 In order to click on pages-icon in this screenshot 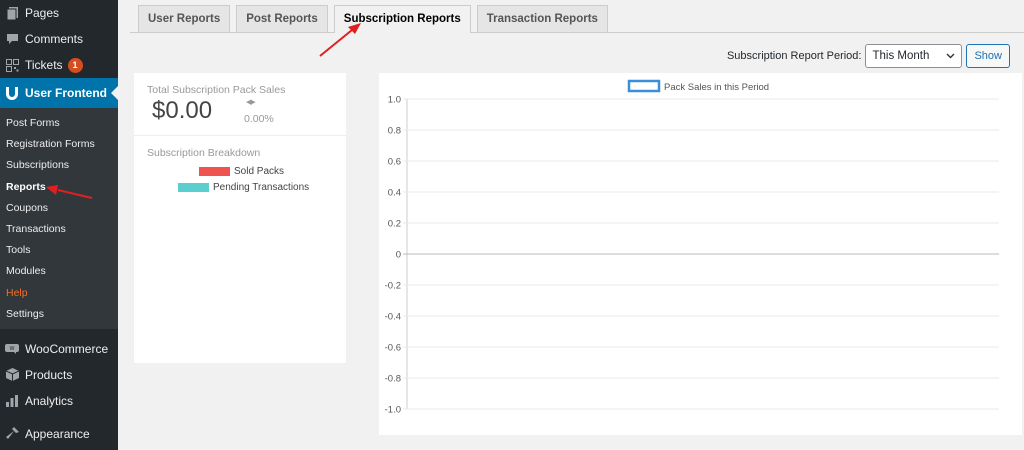, I will do `click(12, 13)`.